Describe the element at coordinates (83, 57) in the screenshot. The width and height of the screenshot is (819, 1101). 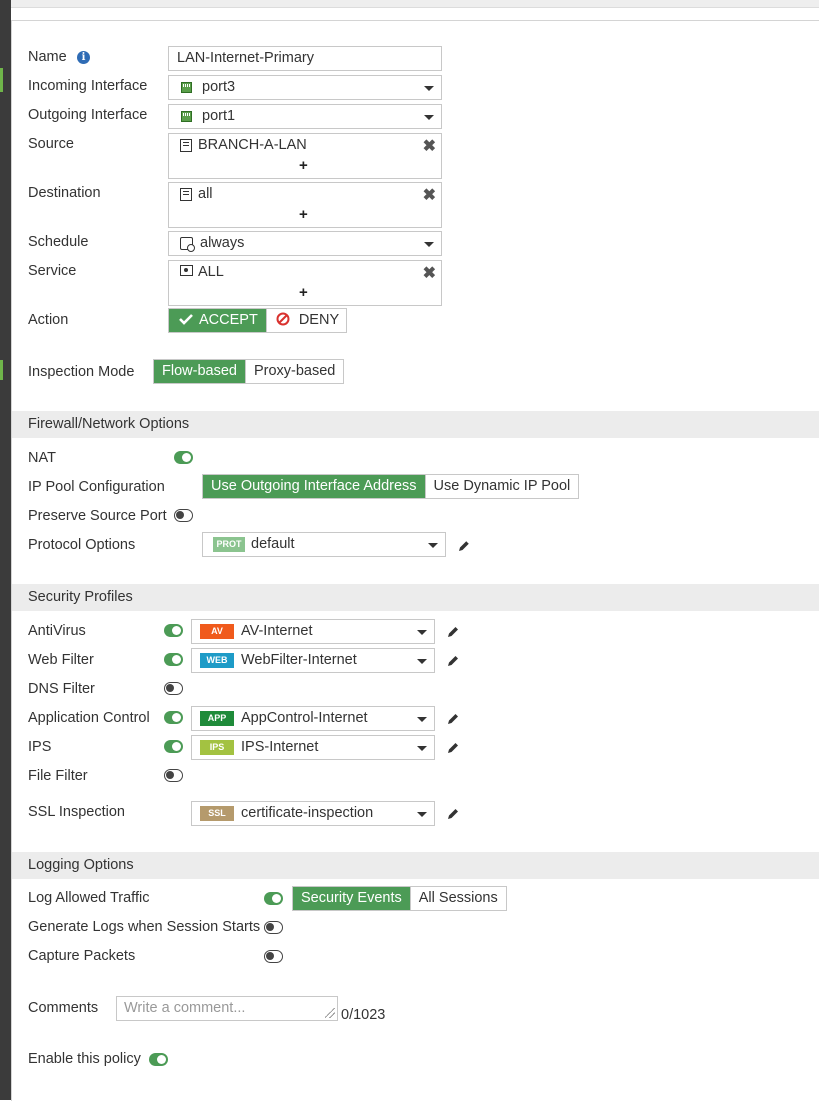
I see `info-icon: i` at that location.